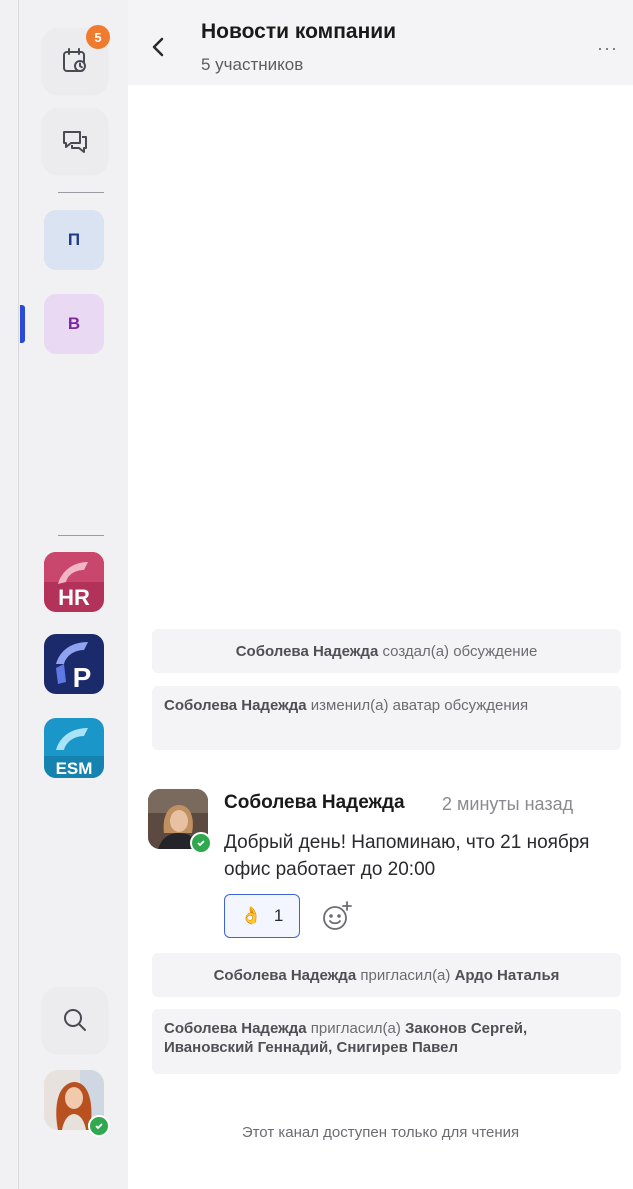 This screenshot has height=1189, width=633. Describe the element at coordinates (380, 1132) in the screenshot. I see `readonly-notice: Этот канал доступен только для чтения` at that location.